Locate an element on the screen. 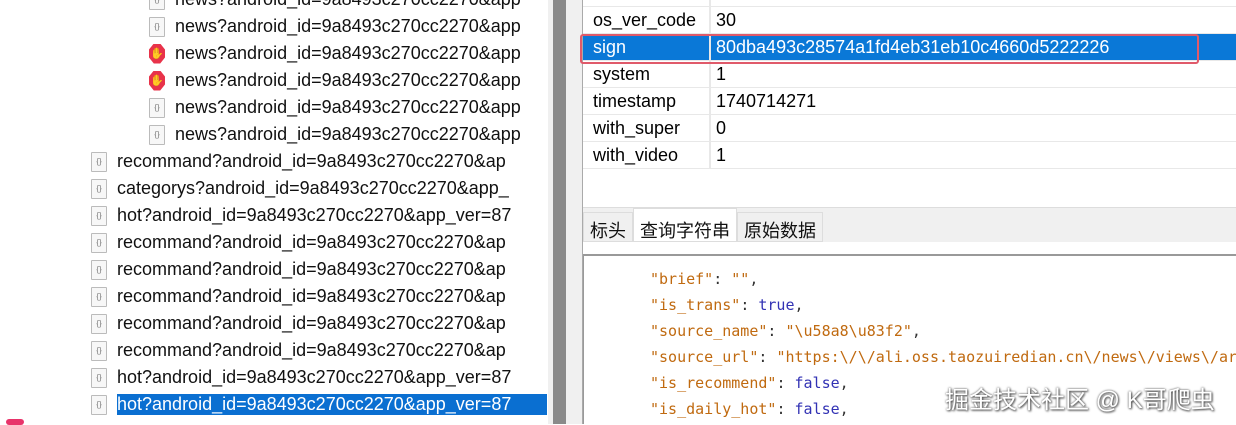 The width and height of the screenshot is (1236, 425). query-param-row: with_super 0 is located at coordinates (909, 128).